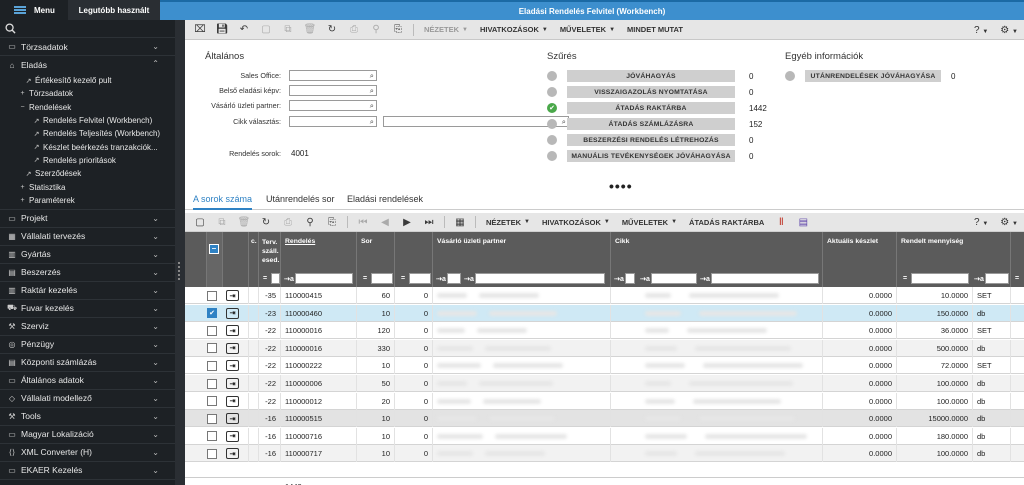  I want to click on grid-views-menu: NÉZETEK ▼, so click(508, 222).